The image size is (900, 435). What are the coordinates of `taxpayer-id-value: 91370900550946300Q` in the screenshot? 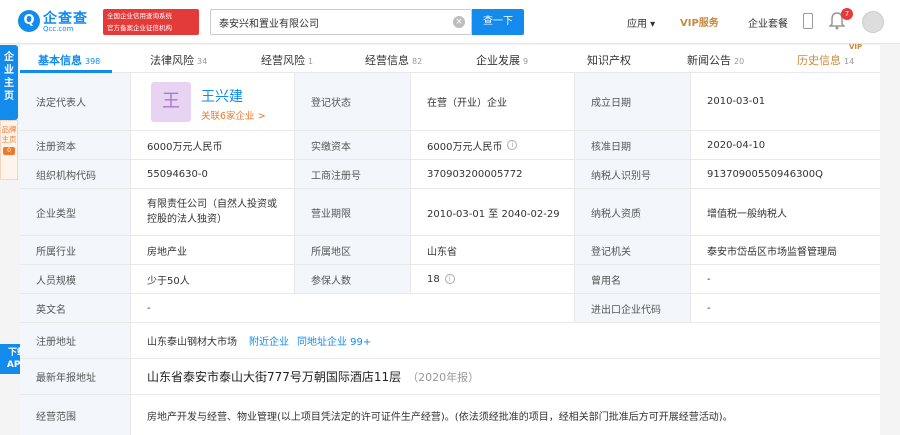 It's located at (785, 174).